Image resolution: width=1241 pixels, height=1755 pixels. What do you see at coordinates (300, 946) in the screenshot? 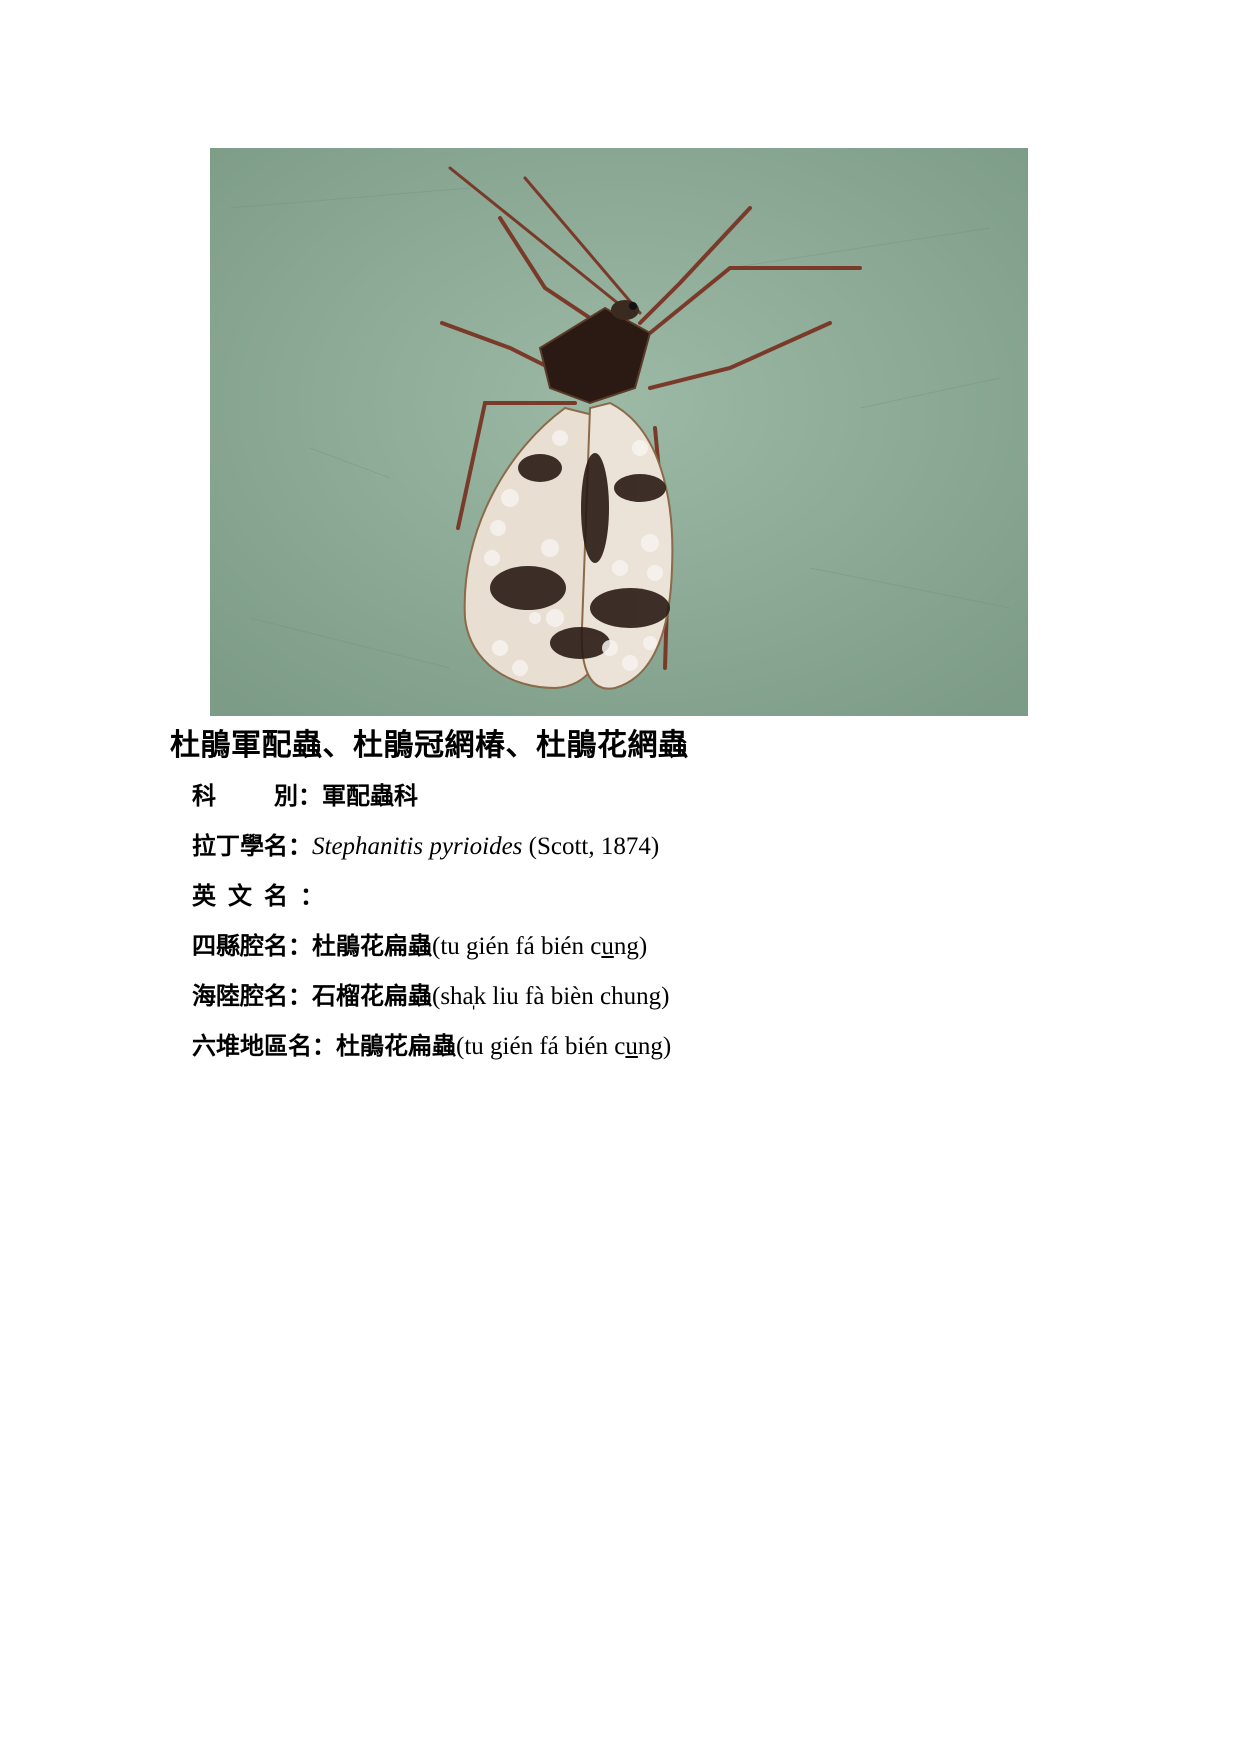
I see `field-sixian-colon: ：` at bounding box center [300, 946].